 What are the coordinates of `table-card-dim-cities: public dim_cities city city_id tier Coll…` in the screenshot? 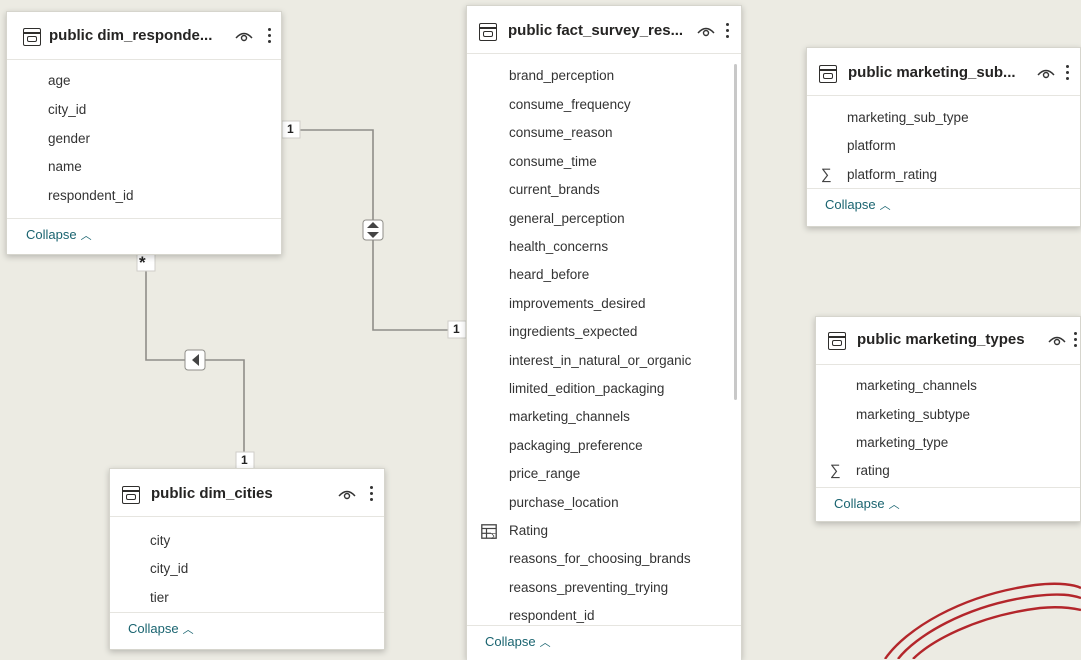 It's located at (247, 559).